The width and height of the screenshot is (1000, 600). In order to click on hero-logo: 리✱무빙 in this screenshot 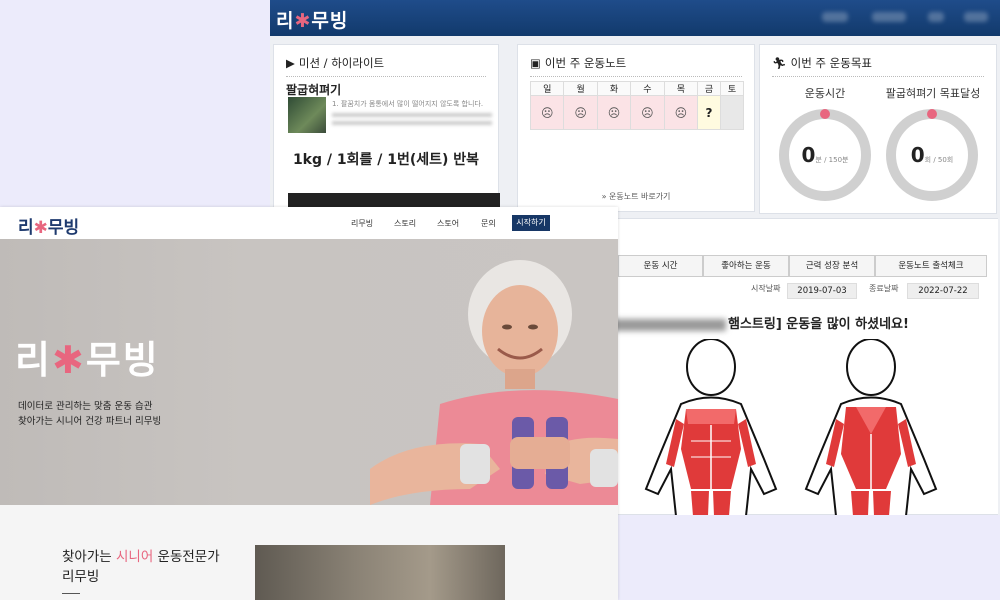, I will do `click(87, 360)`.